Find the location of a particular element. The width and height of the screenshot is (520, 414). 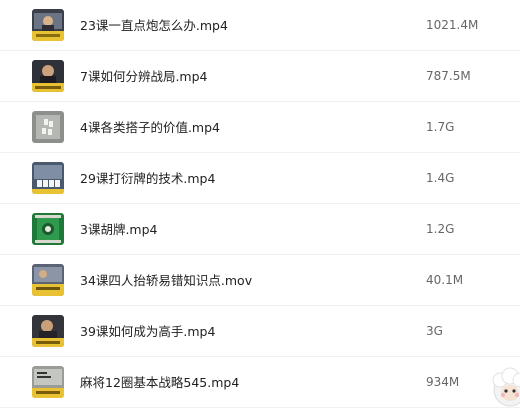

file-name: 29课打衍牌的技术.mp4 is located at coordinates (148, 178).